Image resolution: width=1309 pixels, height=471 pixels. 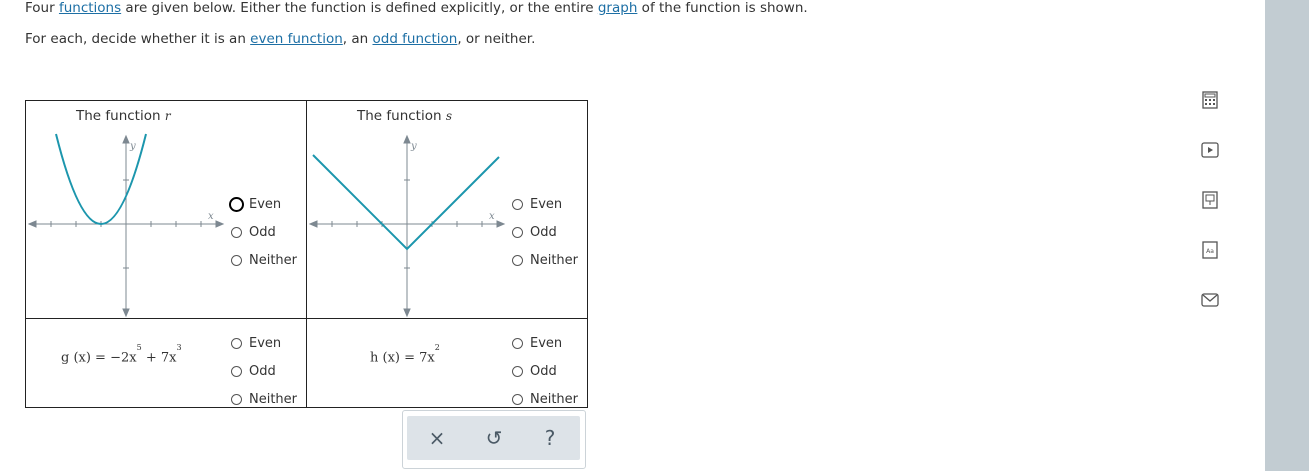 I want to click on close-icon: ×, so click(x=437, y=438).